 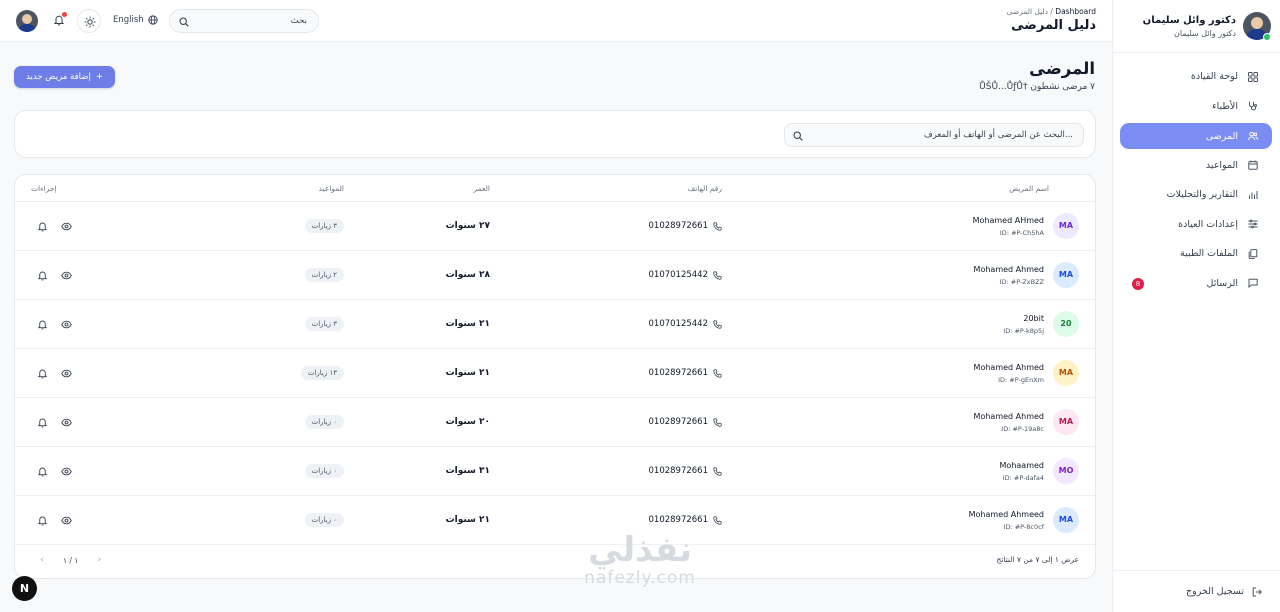 I want to click on visits-badge: ٣ زيارات, so click(x=324, y=226).